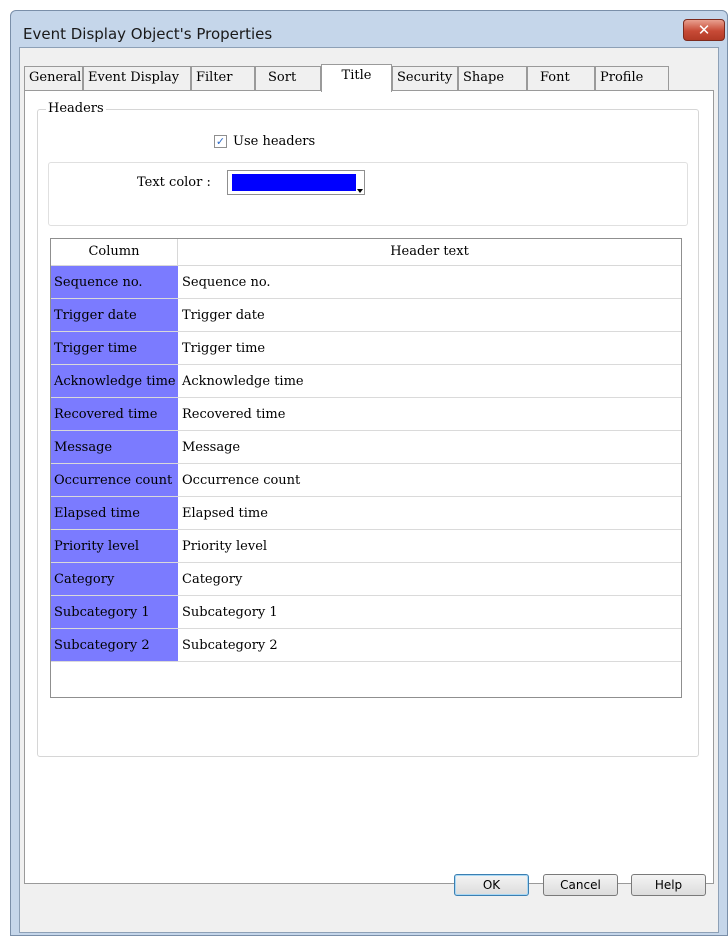 The height and width of the screenshot is (936, 728). What do you see at coordinates (366, 252) in the screenshot?
I see `table-header: Column Header text` at bounding box center [366, 252].